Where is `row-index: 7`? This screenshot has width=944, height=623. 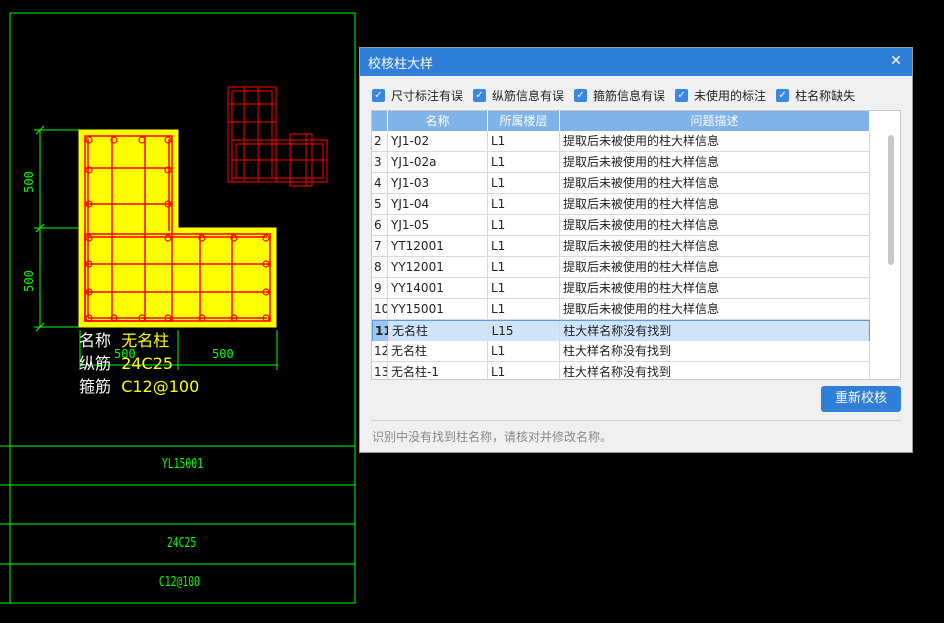
row-index: 7 is located at coordinates (380, 246).